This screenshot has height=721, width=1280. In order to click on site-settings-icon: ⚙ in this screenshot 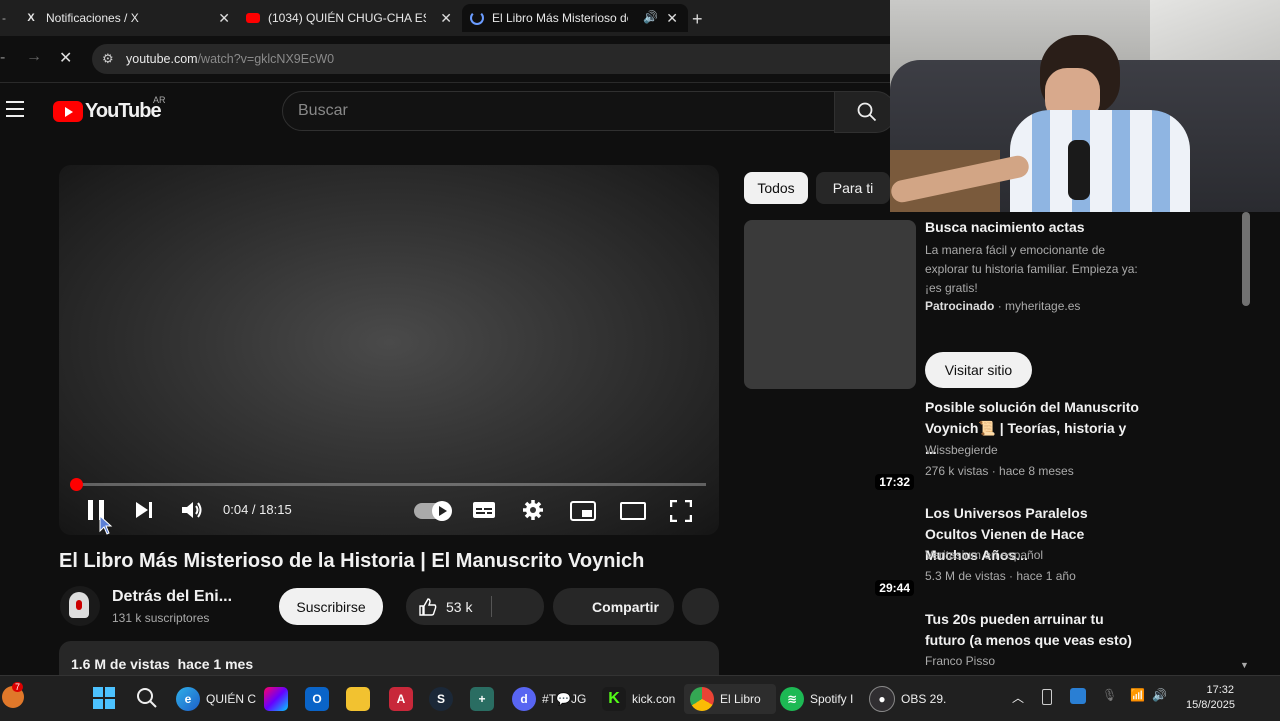, I will do `click(108, 59)`.